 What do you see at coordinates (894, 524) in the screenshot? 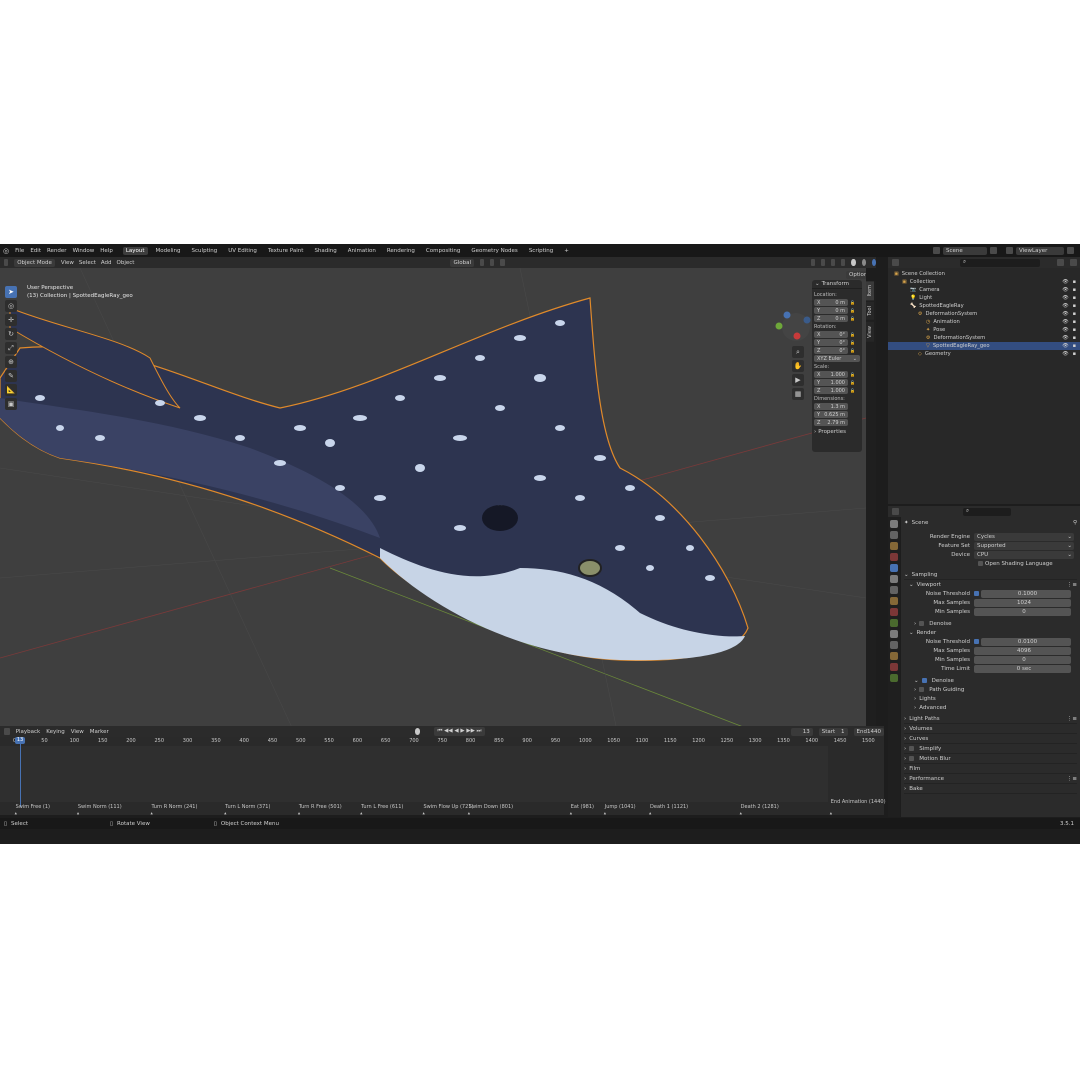
I see `tool-tab-icon` at bounding box center [894, 524].